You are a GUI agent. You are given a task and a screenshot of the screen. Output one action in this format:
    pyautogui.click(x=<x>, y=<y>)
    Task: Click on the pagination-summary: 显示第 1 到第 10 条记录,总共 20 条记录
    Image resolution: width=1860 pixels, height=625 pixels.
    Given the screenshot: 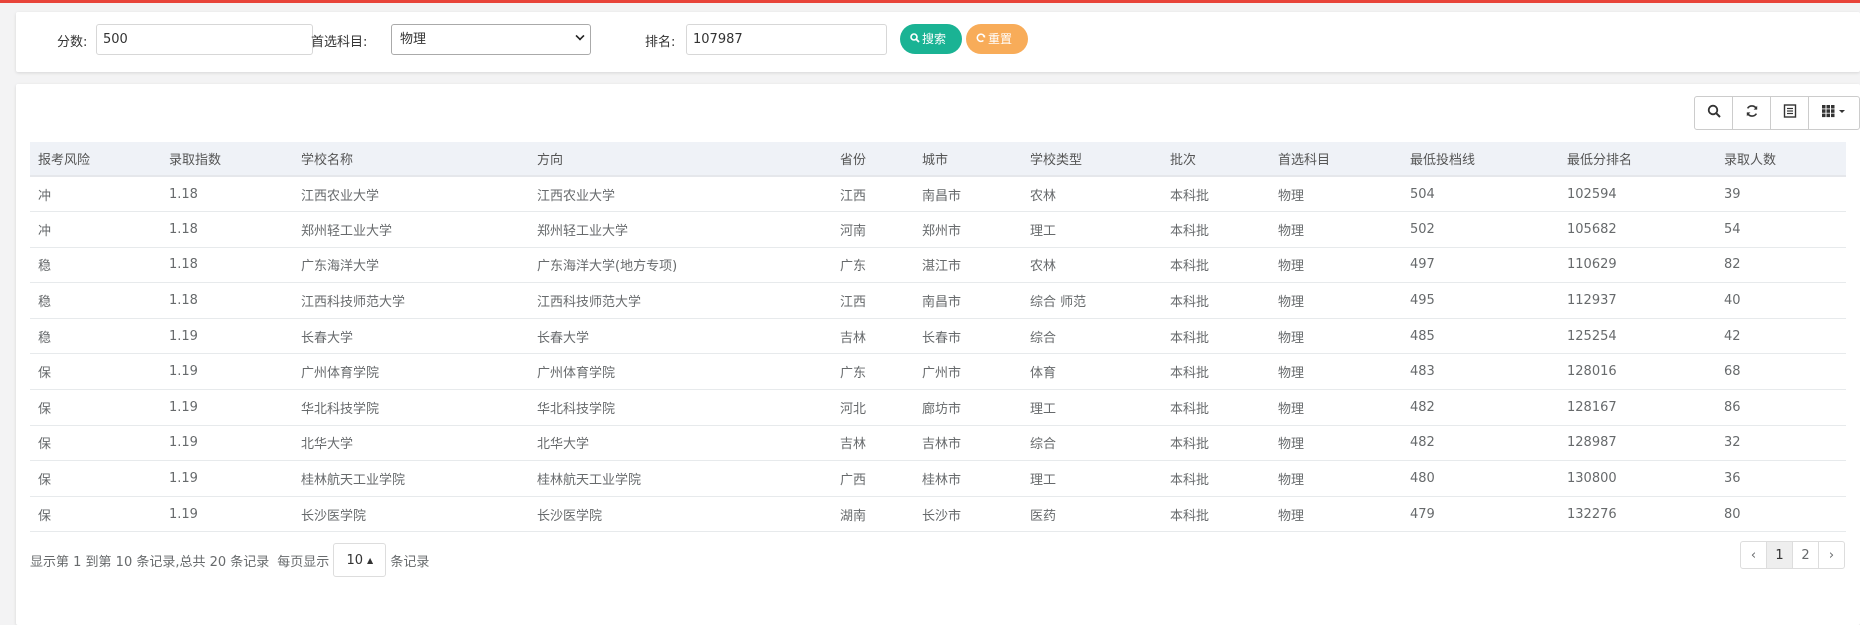 What is the action you would take?
    pyautogui.click(x=150, y=562)
    